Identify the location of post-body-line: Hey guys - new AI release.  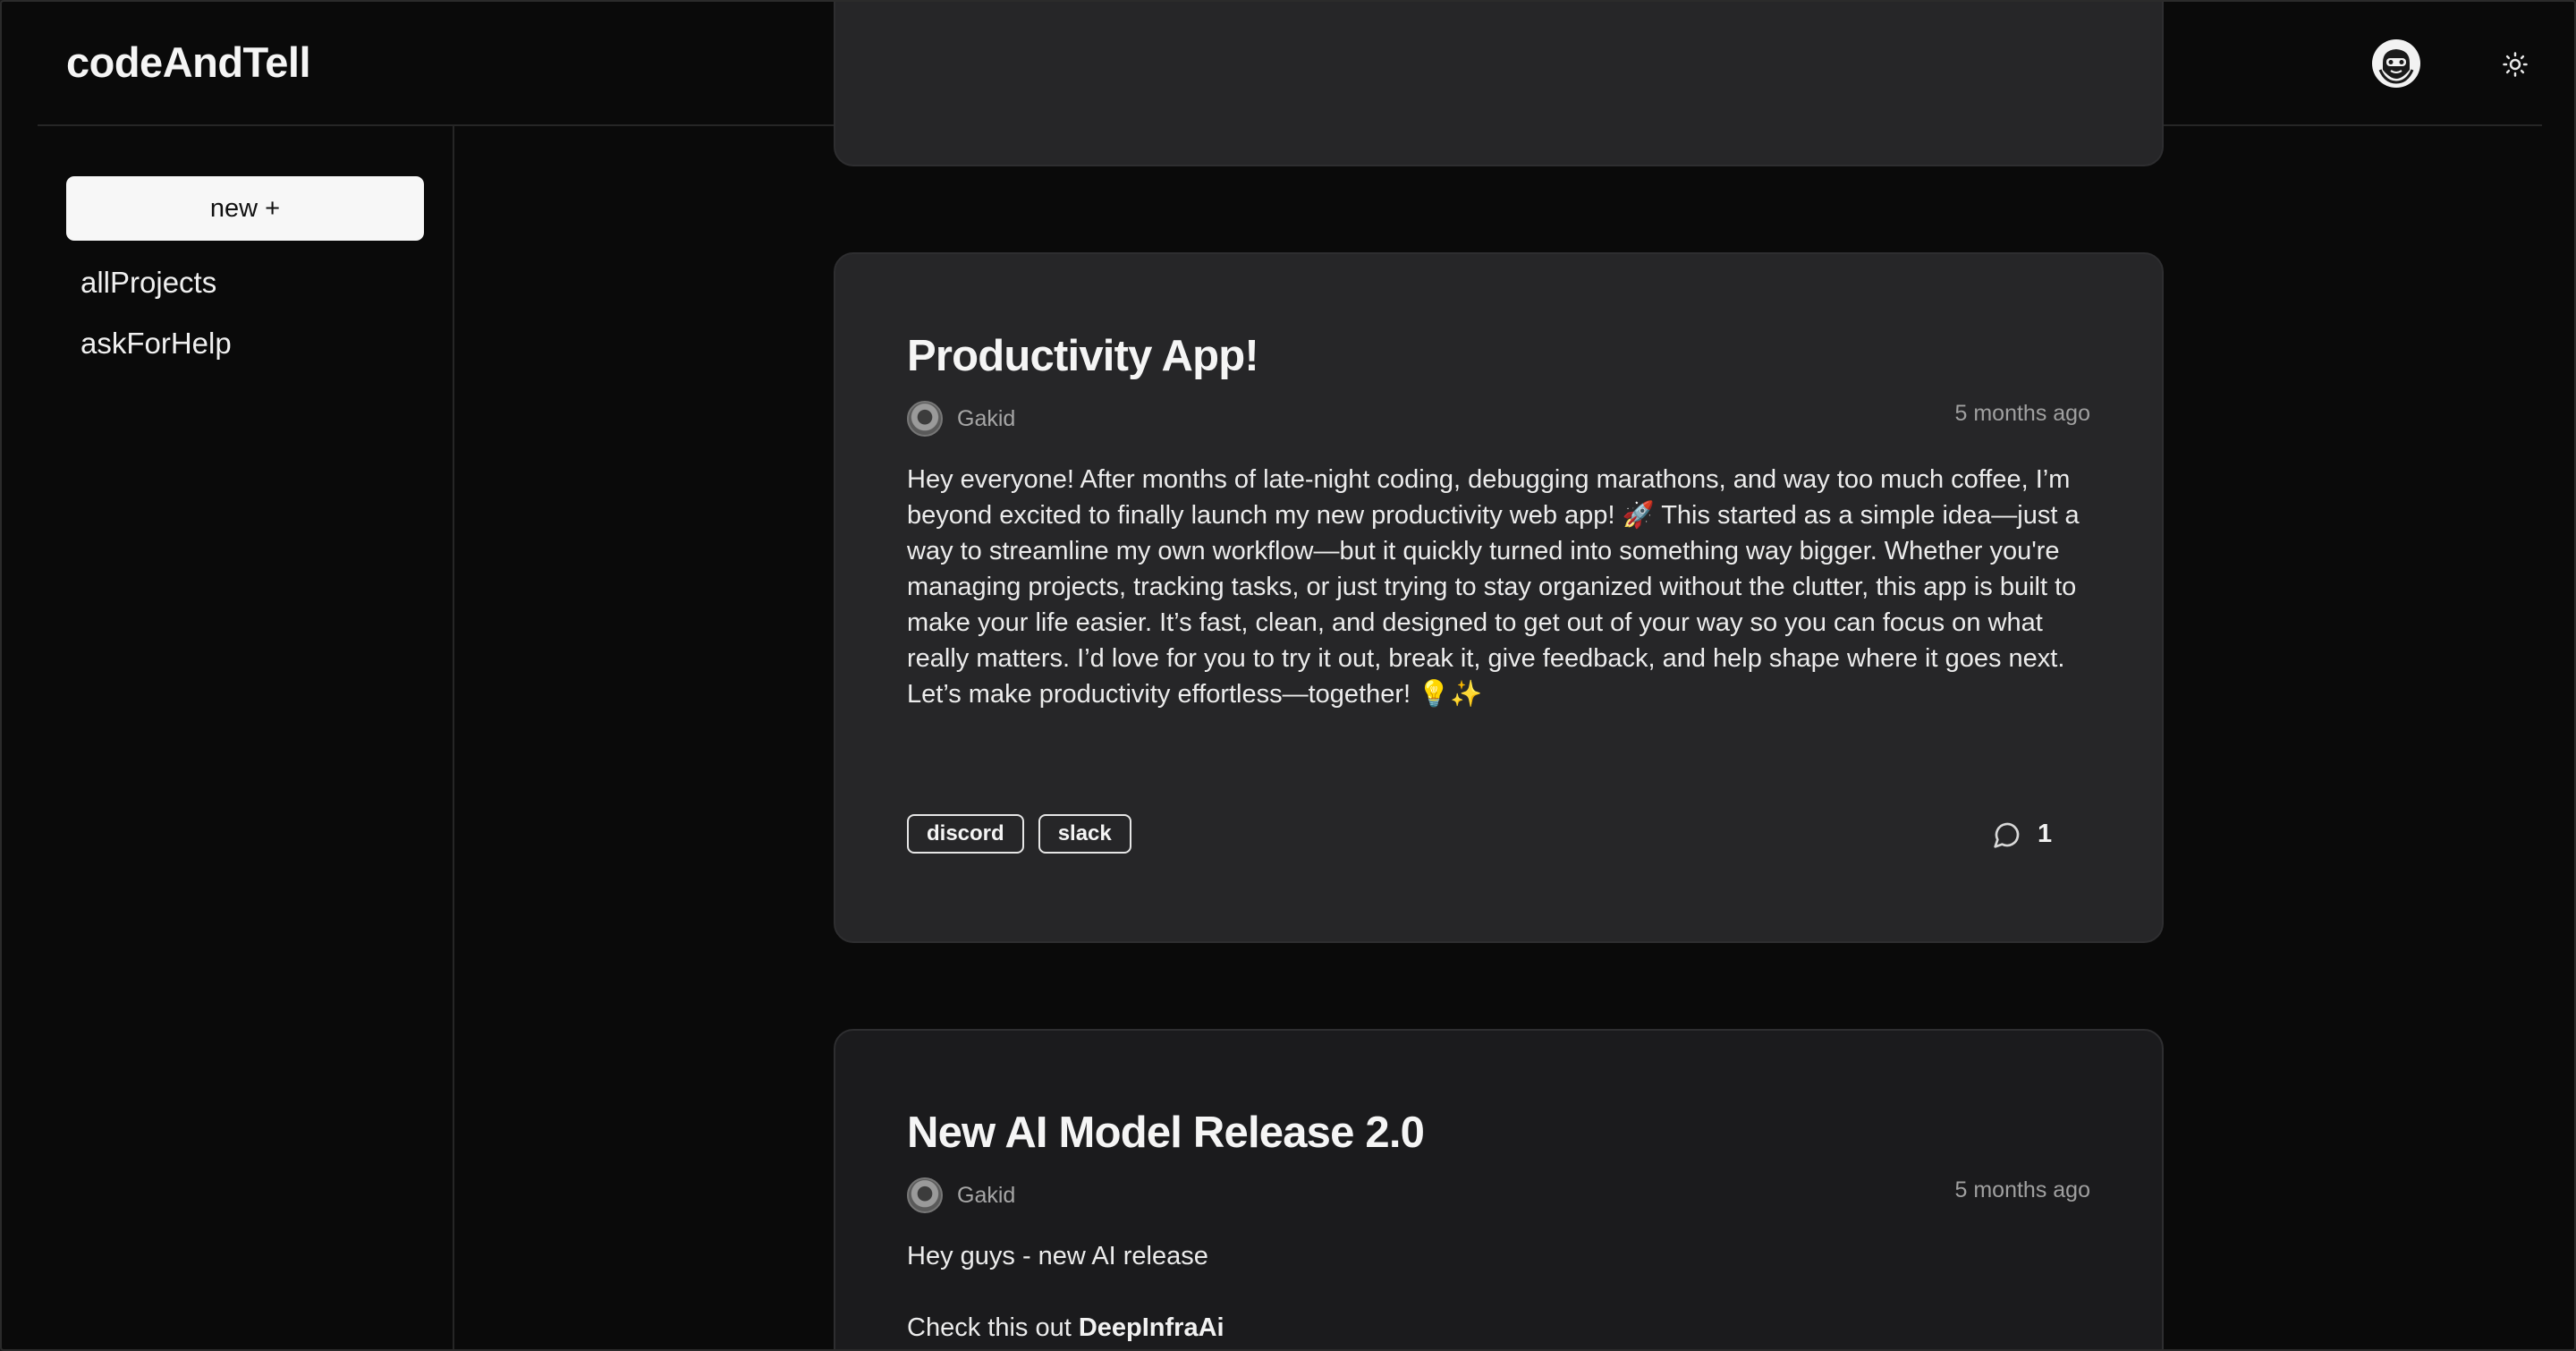
(1057, 1256).